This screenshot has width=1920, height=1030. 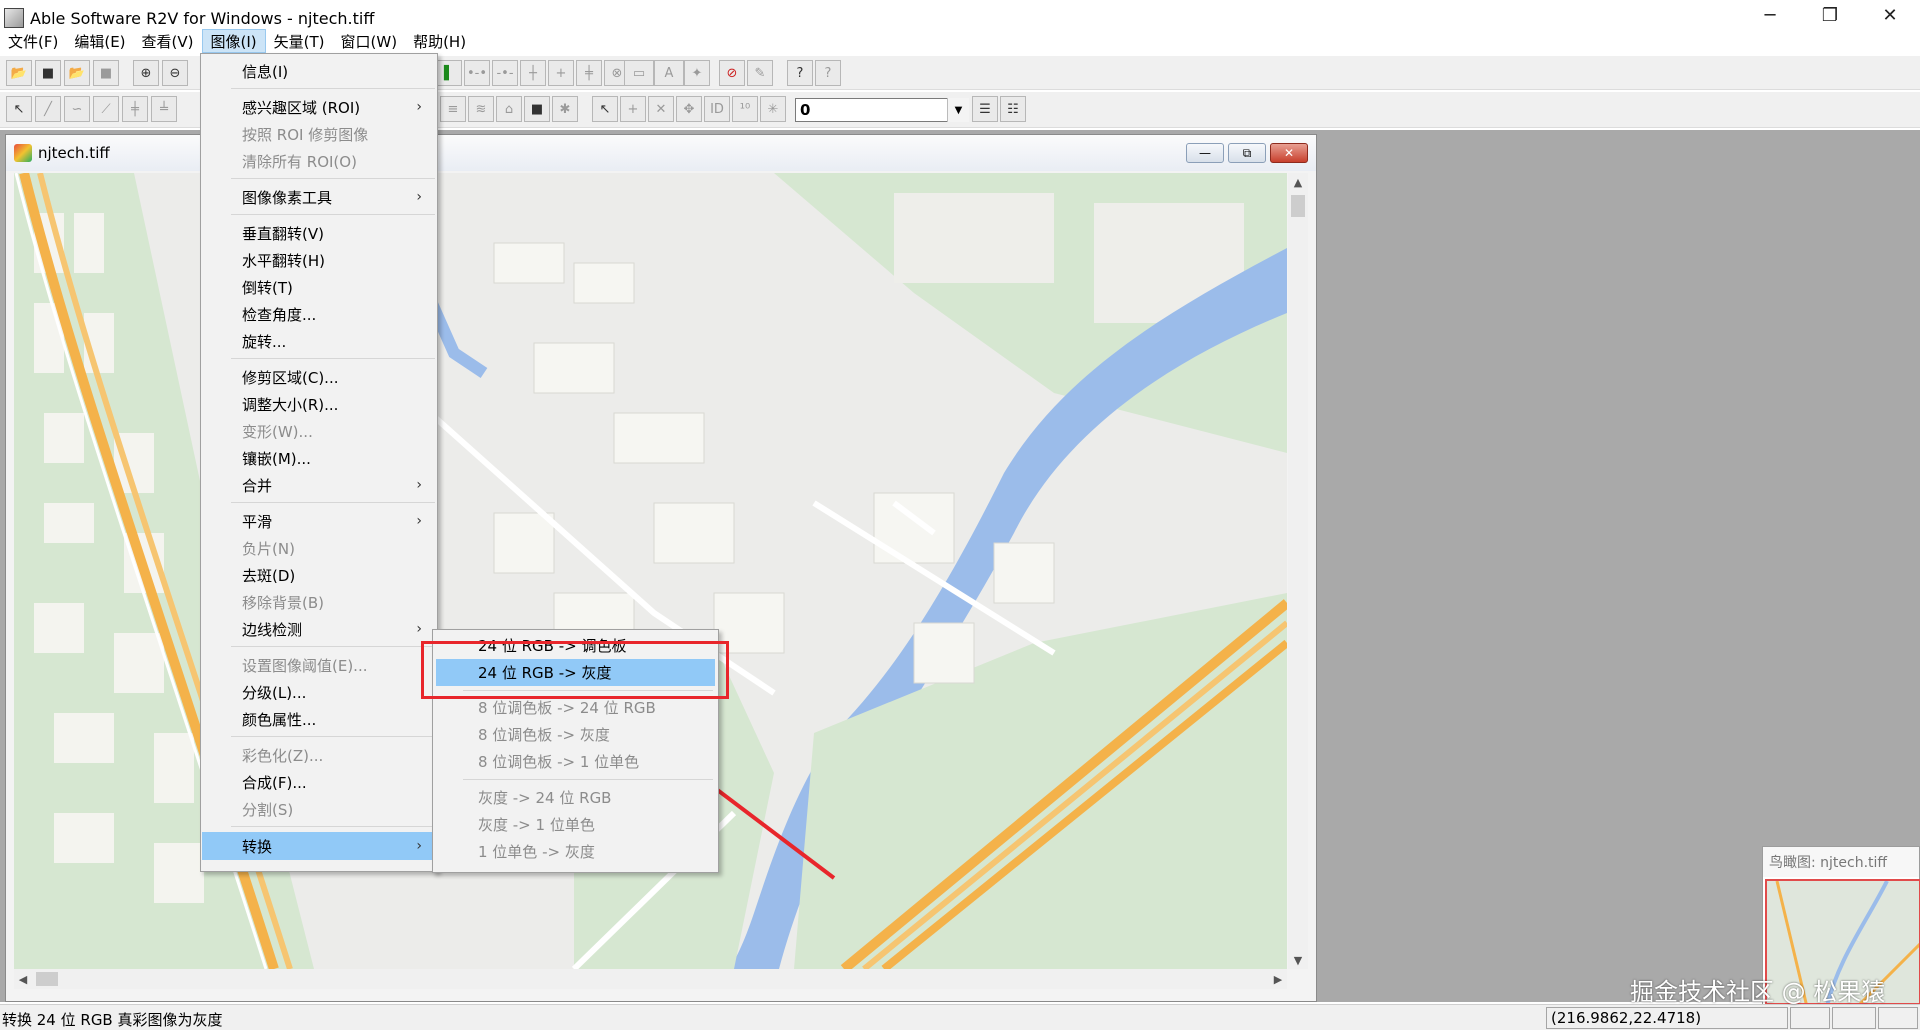 I want to click on menu-item-edge-detect: 边线检测 ›, so click(x=319, y=629).